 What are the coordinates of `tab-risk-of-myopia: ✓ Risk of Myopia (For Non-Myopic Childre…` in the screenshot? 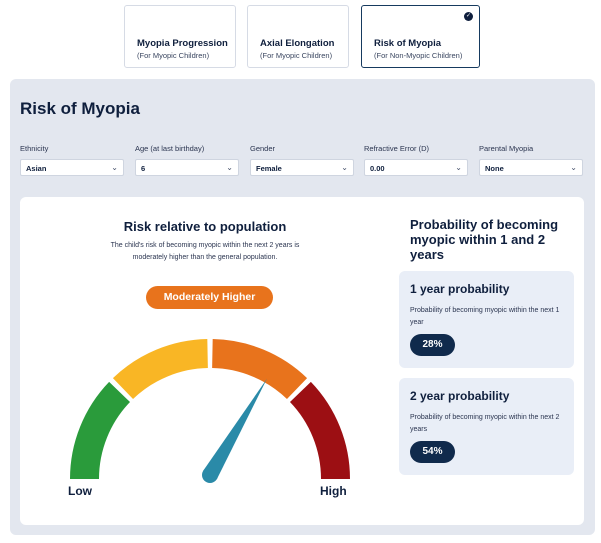 It's located at (420, 36).